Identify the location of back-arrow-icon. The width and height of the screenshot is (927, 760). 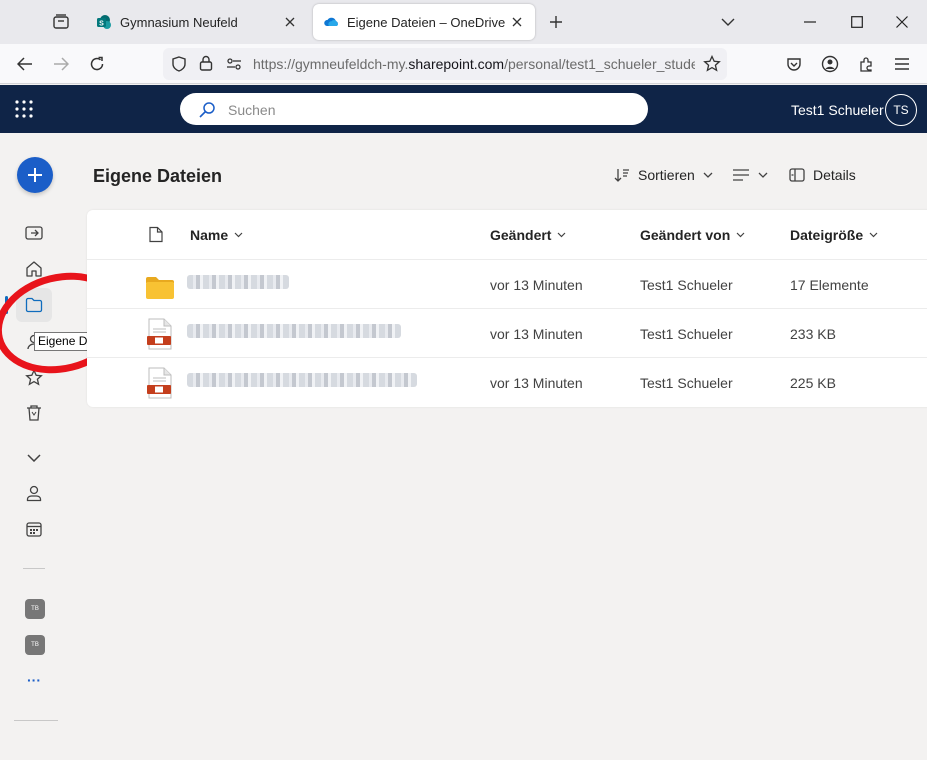
(25, 64).